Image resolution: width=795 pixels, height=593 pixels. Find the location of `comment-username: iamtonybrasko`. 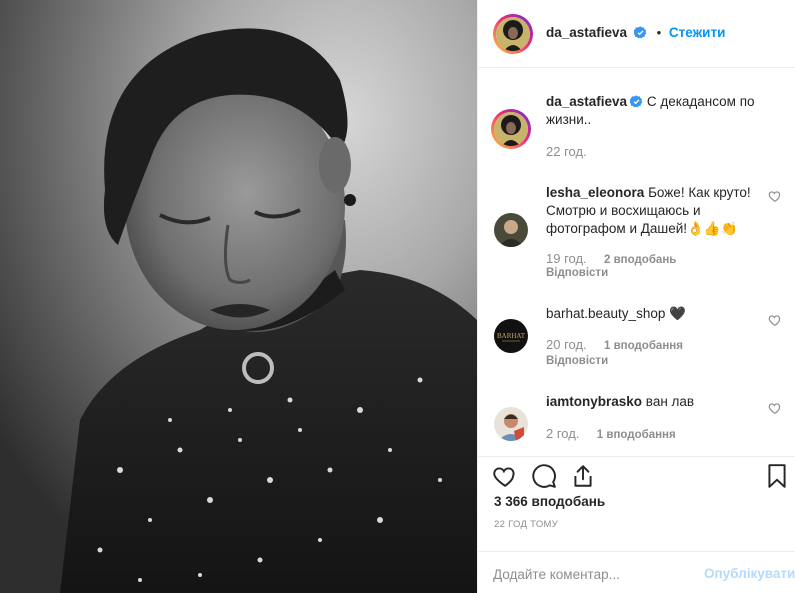

comment-username: iamtonybrasko is located at coordinates (594, 401).